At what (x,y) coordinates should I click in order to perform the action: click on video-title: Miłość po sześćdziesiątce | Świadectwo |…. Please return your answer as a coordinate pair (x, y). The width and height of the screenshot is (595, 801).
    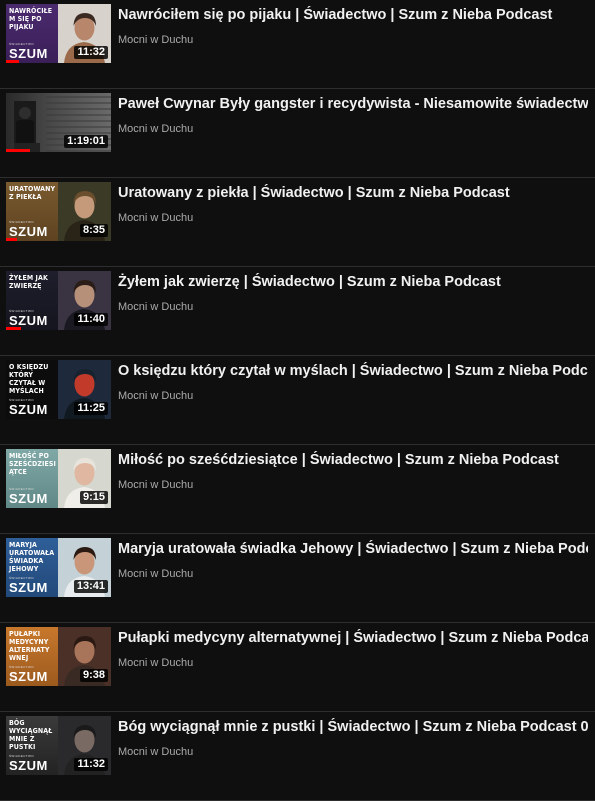
    Looking at the image, I should click on (353, 460).